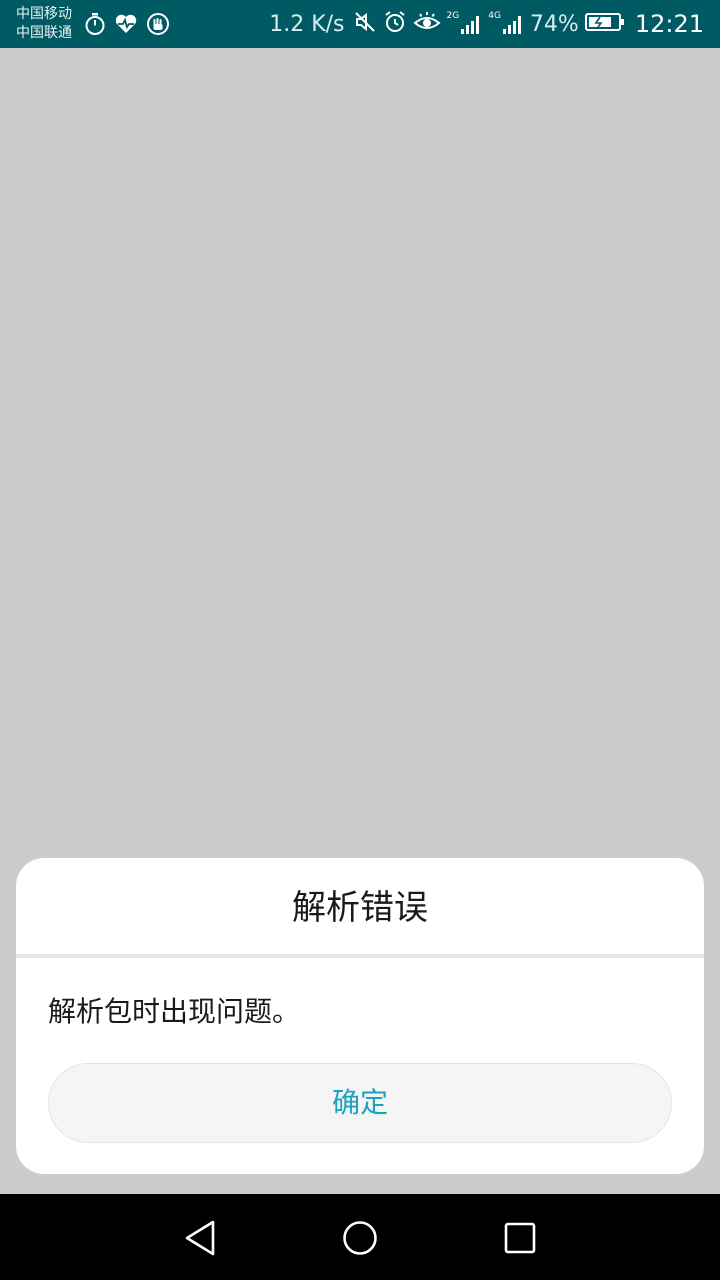 The width and height of the screenshot is (720, 1280). What do you see at coordinates (486, 24) in the screenshot?
I see `status-right: 1.2 K/s 2G 4G 74% 12:21` at bounding box center [486, 24].